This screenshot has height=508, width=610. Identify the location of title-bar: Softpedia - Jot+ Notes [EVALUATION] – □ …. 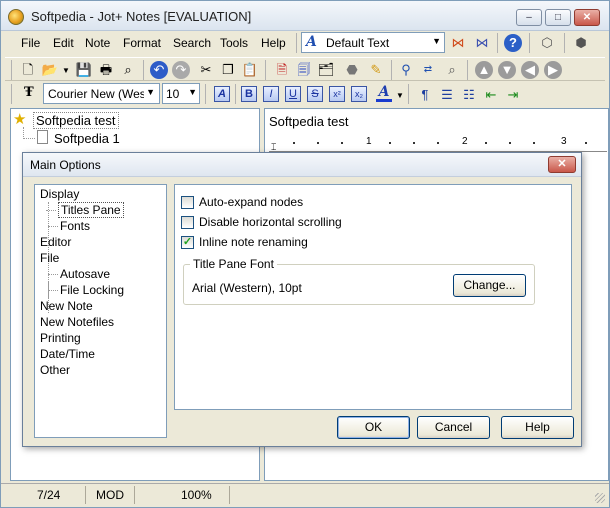
(305, 16).